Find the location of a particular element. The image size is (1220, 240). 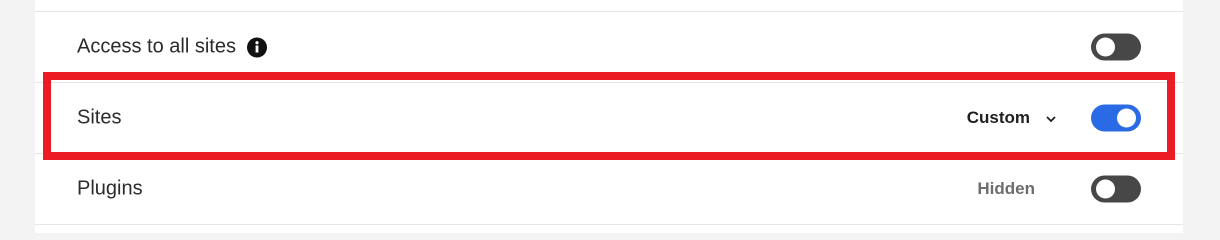

plugins-label-group: Plugins is located at coordinates (110, 189).